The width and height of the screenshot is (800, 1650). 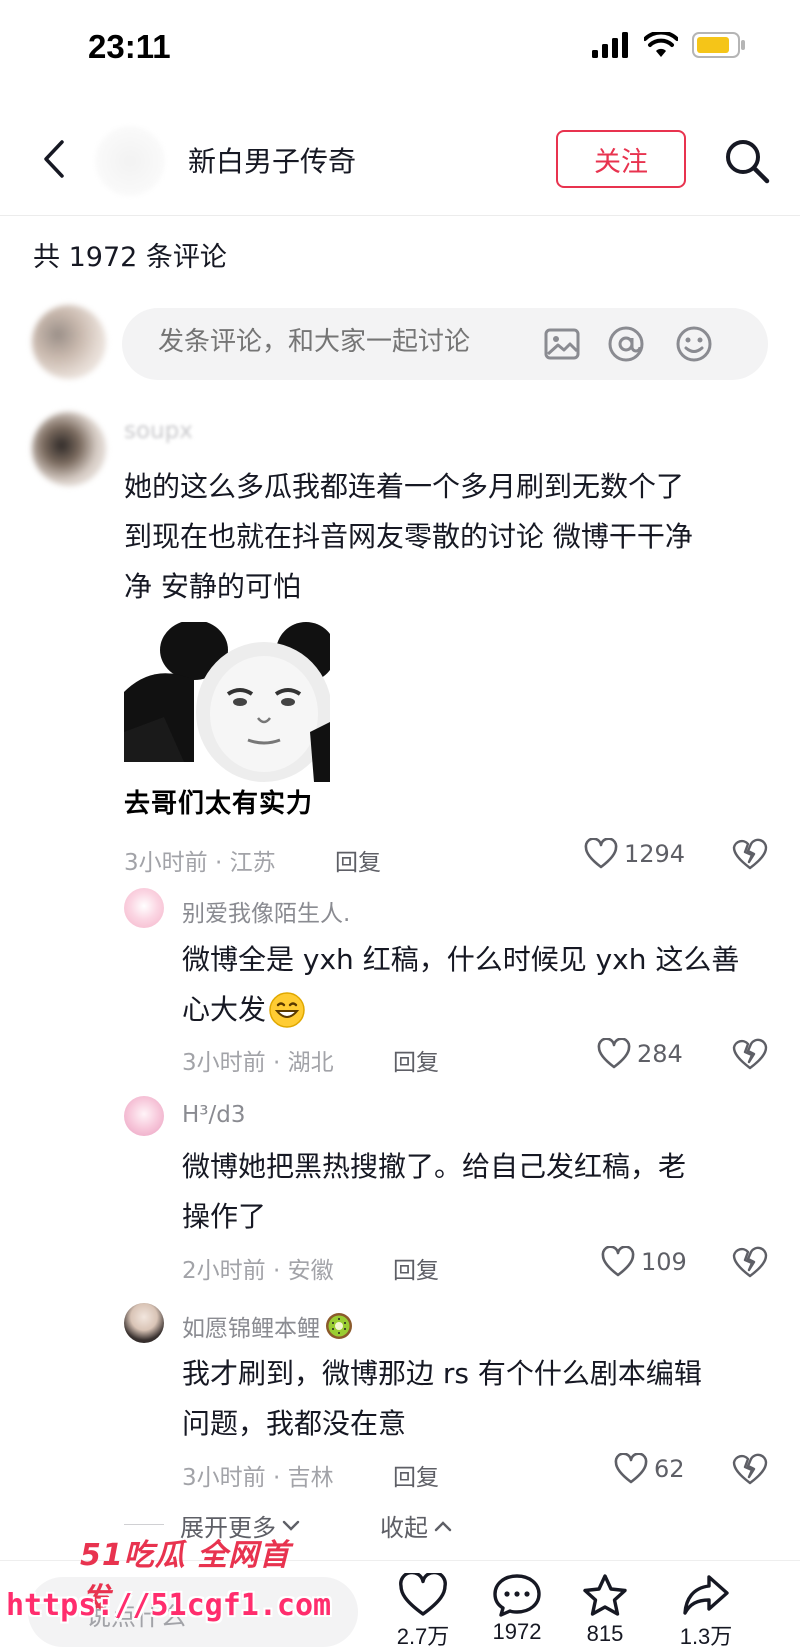 What do you see at coordinates (661, 44) in the screenshot?
I see `wifi-icon` at bounding box center [661, 44].